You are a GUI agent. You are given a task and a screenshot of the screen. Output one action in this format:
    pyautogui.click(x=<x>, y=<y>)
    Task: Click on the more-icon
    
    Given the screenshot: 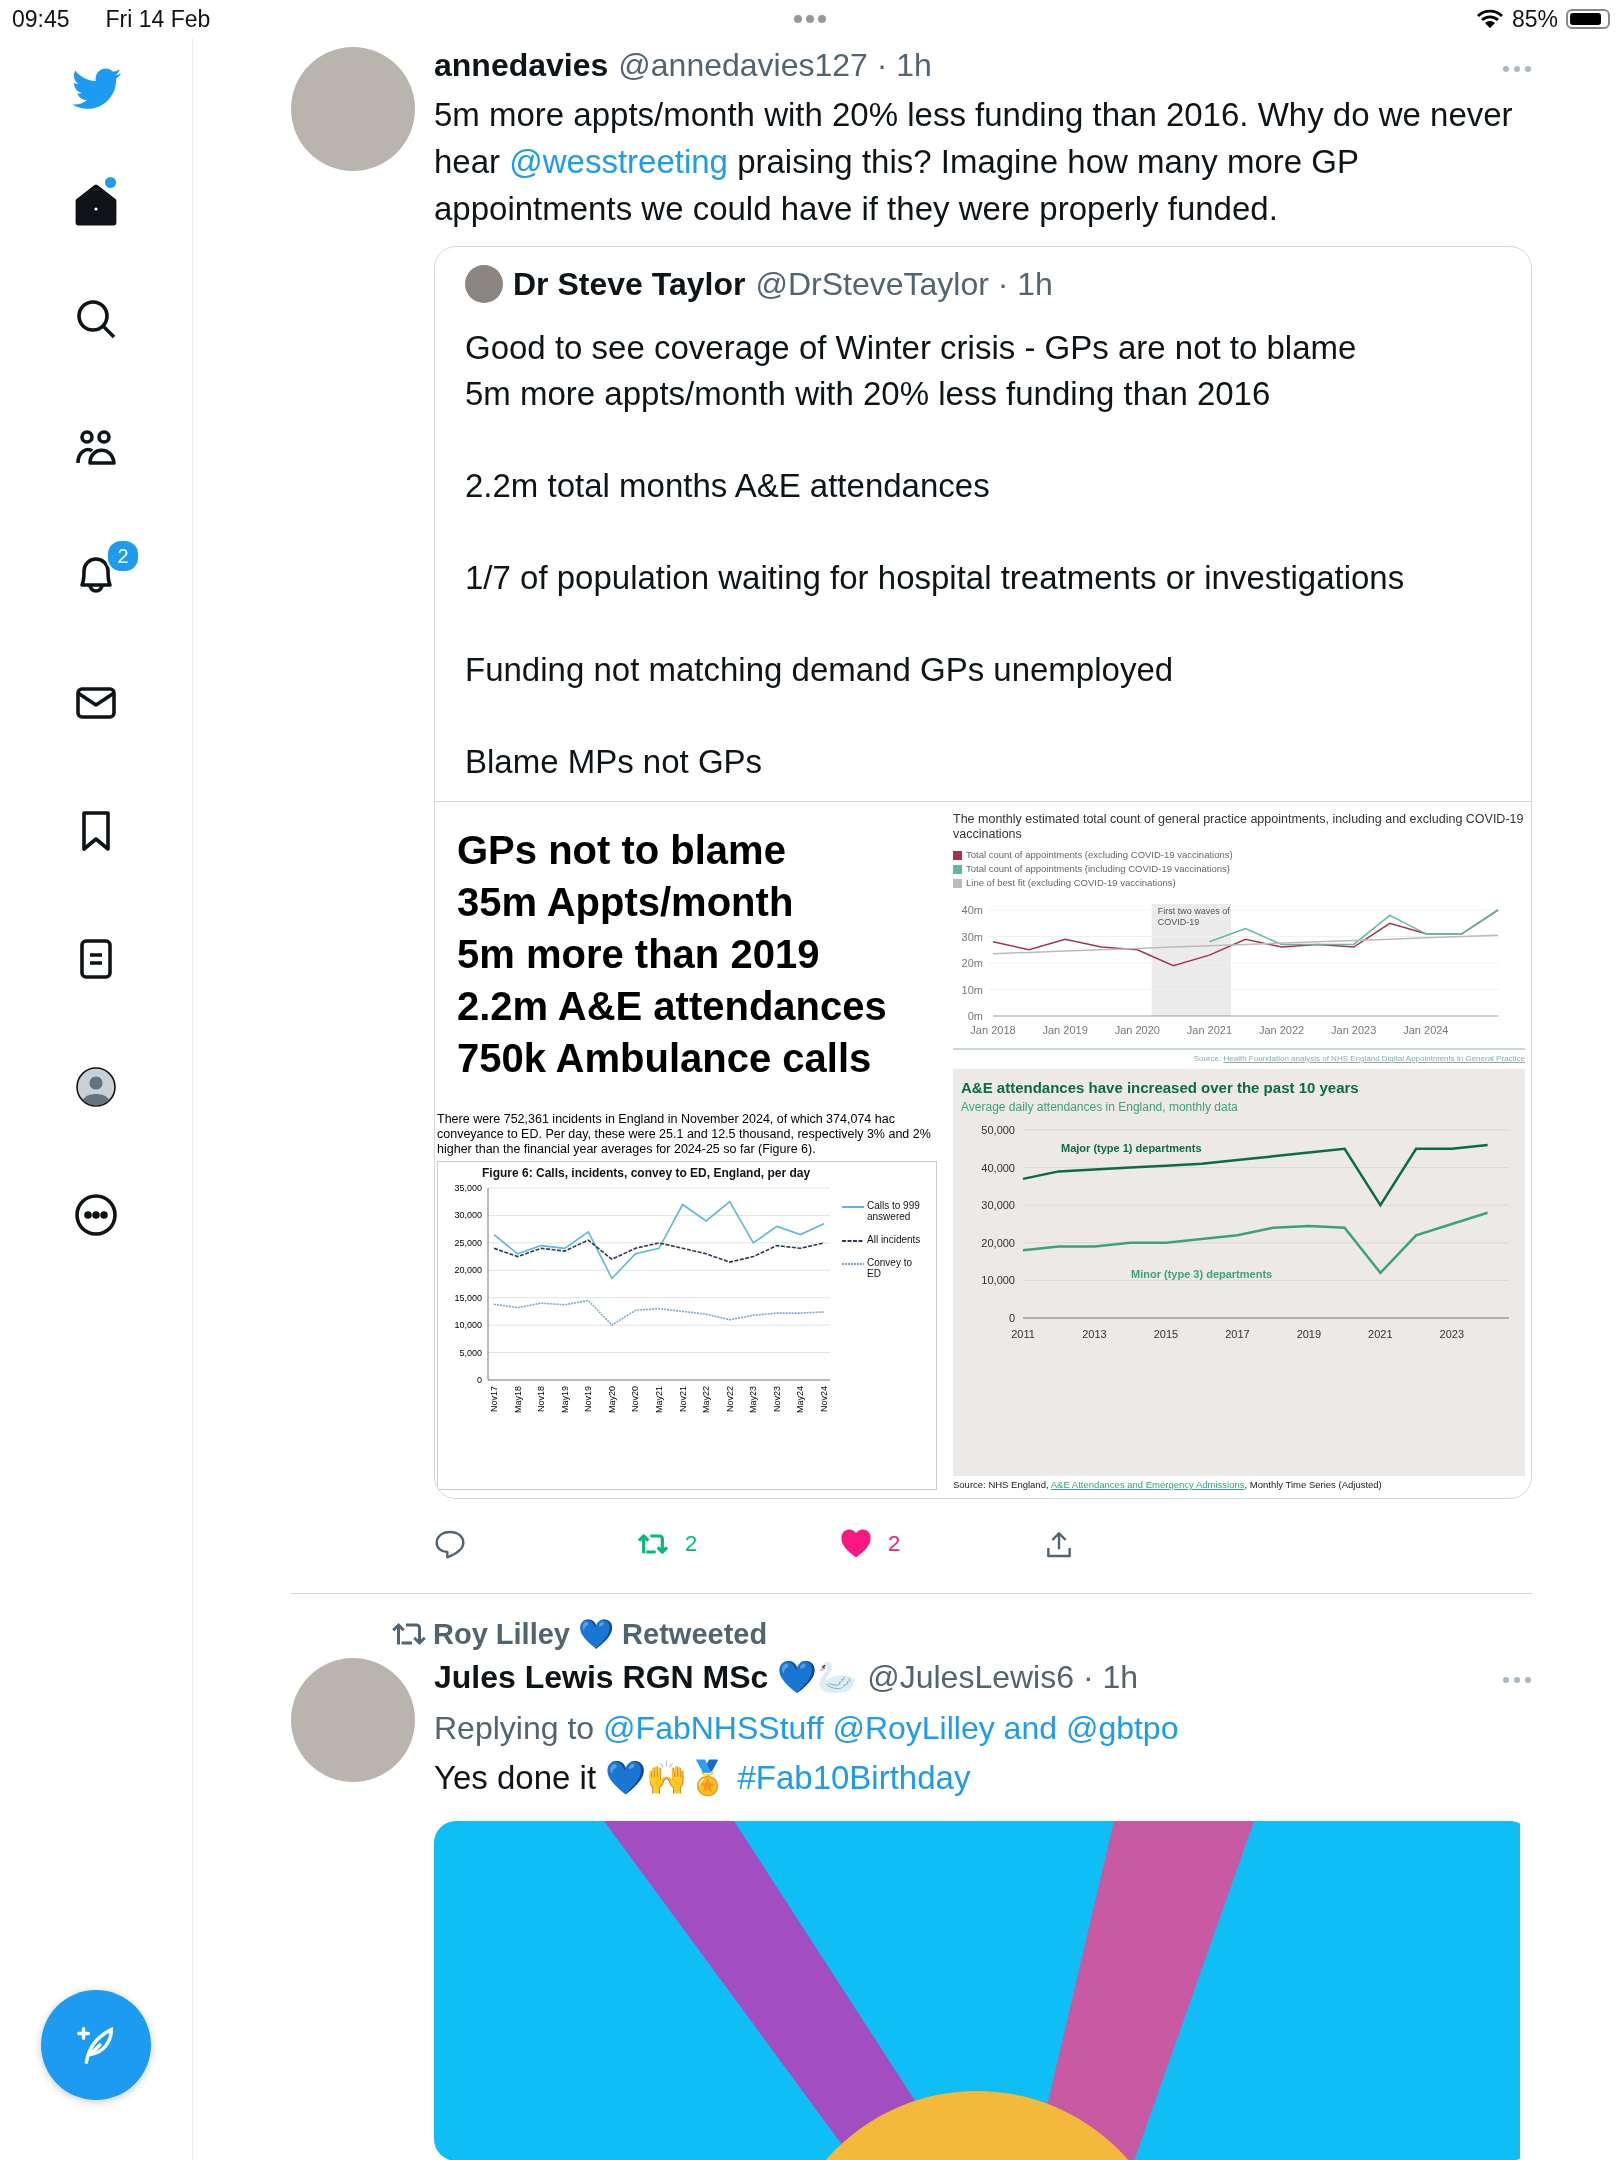 What is the action you would take?
    pyautogui.click(x=96, y=1215)
    